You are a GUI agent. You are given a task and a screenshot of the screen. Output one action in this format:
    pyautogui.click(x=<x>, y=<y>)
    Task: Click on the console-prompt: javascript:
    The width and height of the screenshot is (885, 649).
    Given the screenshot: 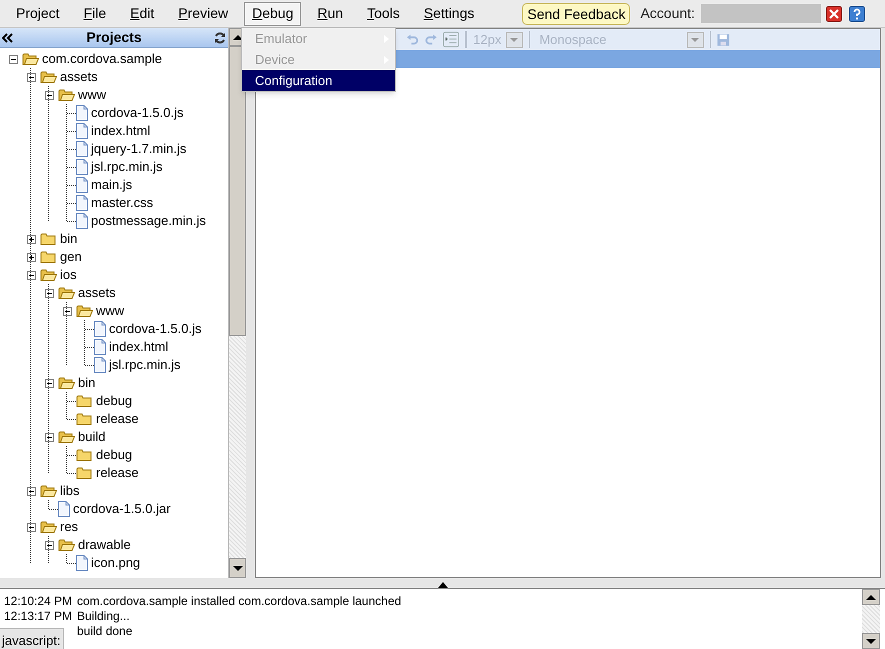 What is the action you would take?
    pyautogui.click(x=32, y=638)
    